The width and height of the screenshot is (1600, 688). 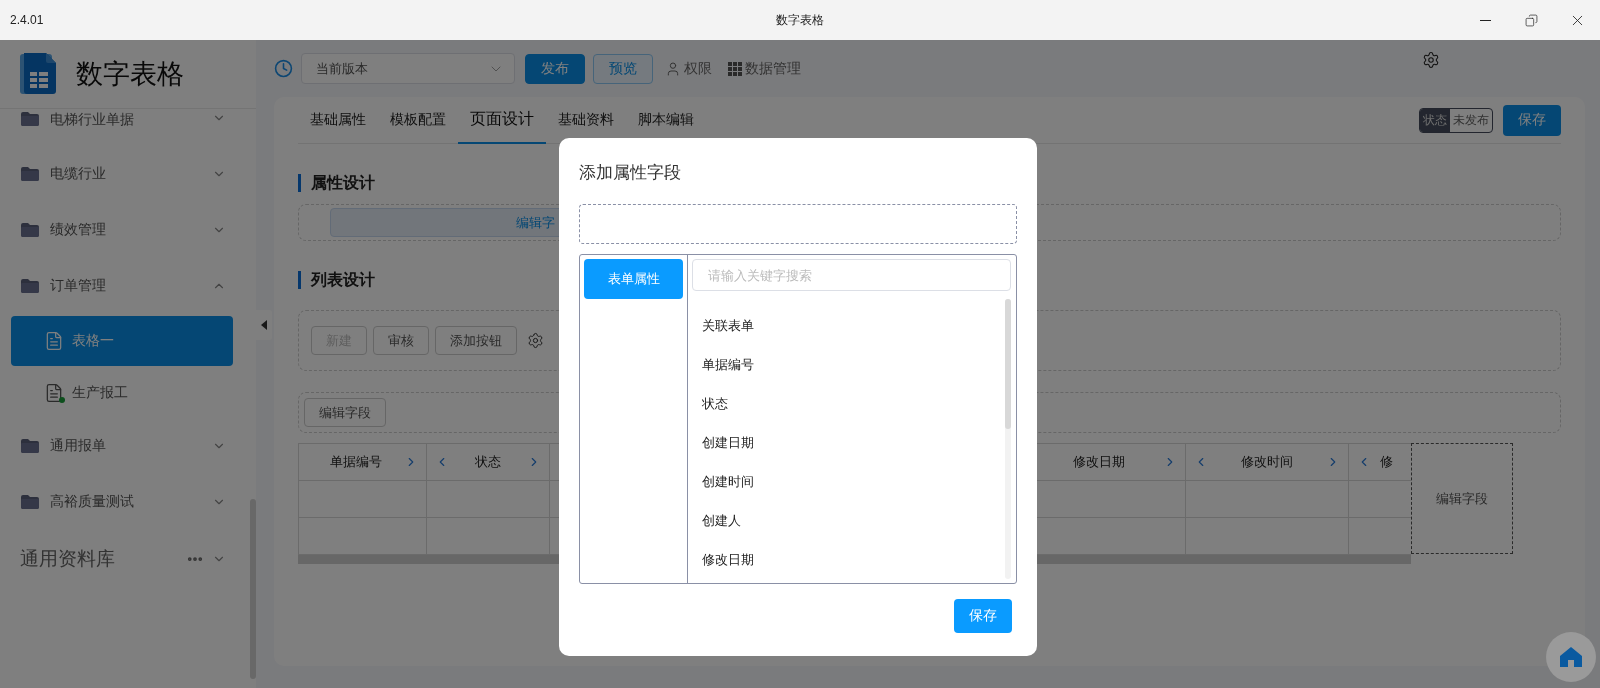 I want to click on app-name: 数字表格, so click(x=130, y=74).